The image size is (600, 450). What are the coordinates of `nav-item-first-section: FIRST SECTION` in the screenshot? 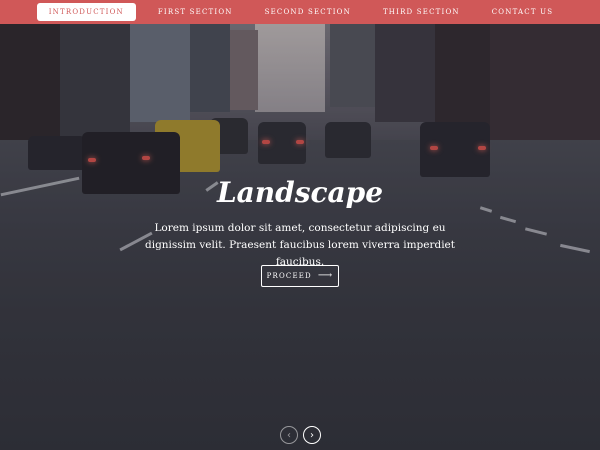 It's located at (195, 12).